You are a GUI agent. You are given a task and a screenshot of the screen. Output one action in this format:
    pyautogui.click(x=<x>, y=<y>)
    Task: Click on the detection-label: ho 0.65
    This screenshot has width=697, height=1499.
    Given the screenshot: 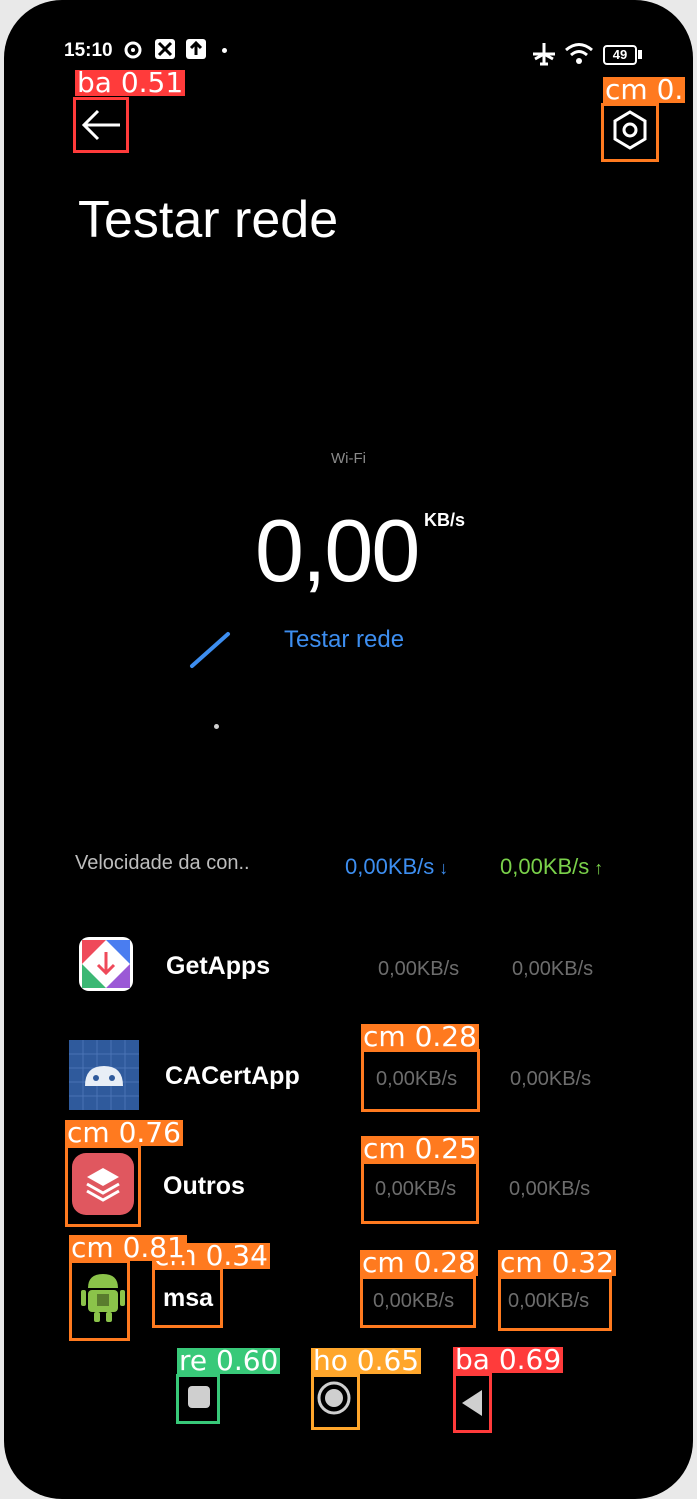 What is the action you would take?
    pyautogui.click(x=366, y=1360)
    